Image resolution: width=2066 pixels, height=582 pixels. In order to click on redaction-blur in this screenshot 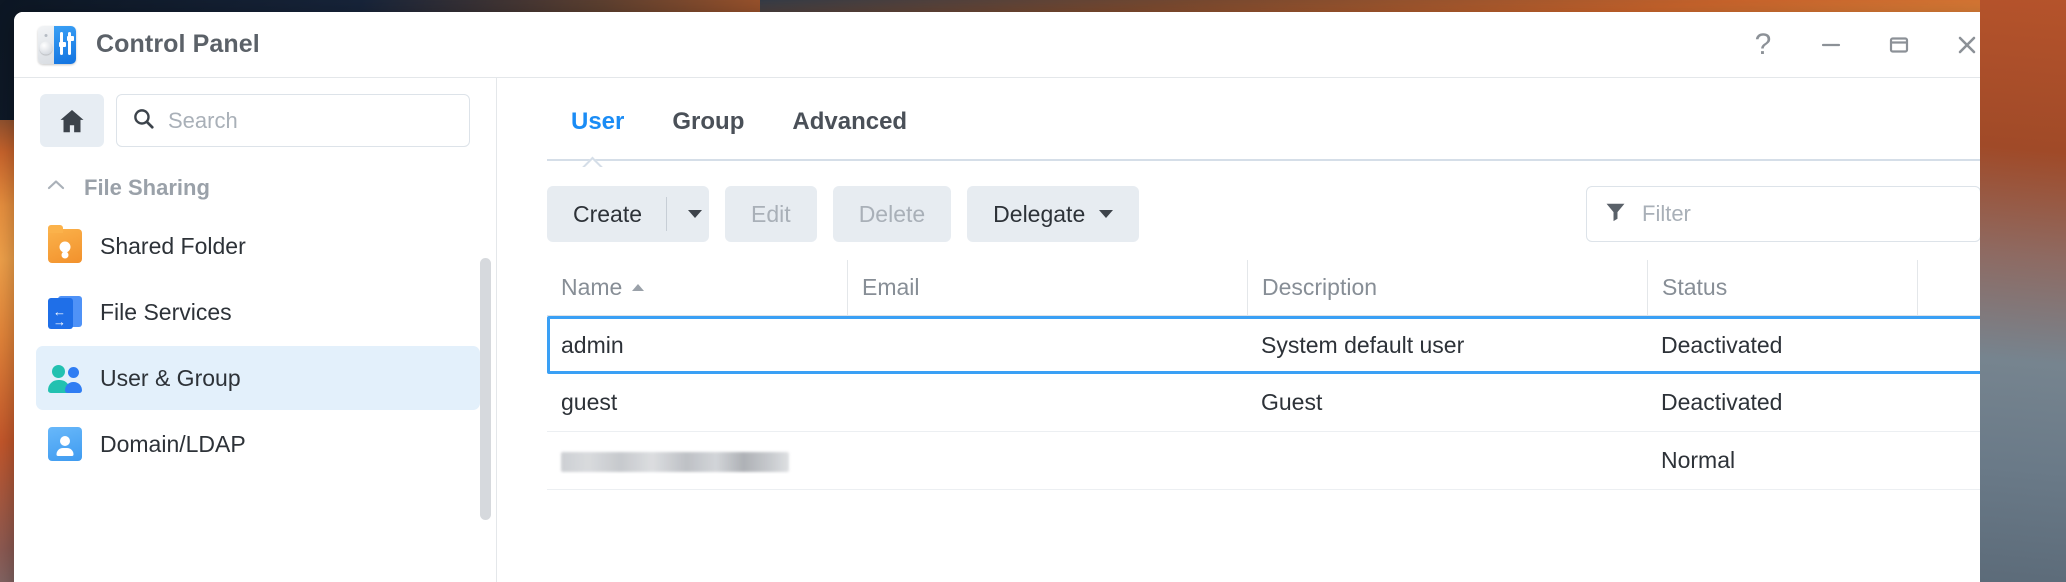, I will do `click(675, 461)`.